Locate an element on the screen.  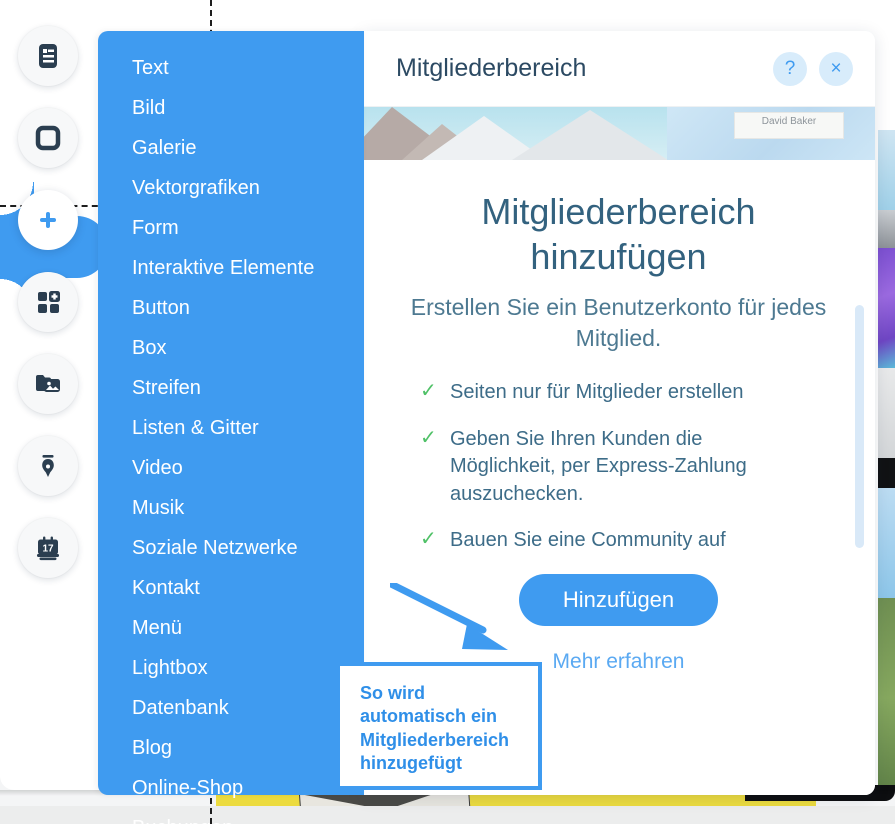
panel-scrollbar is located at coordinates (859, 426).